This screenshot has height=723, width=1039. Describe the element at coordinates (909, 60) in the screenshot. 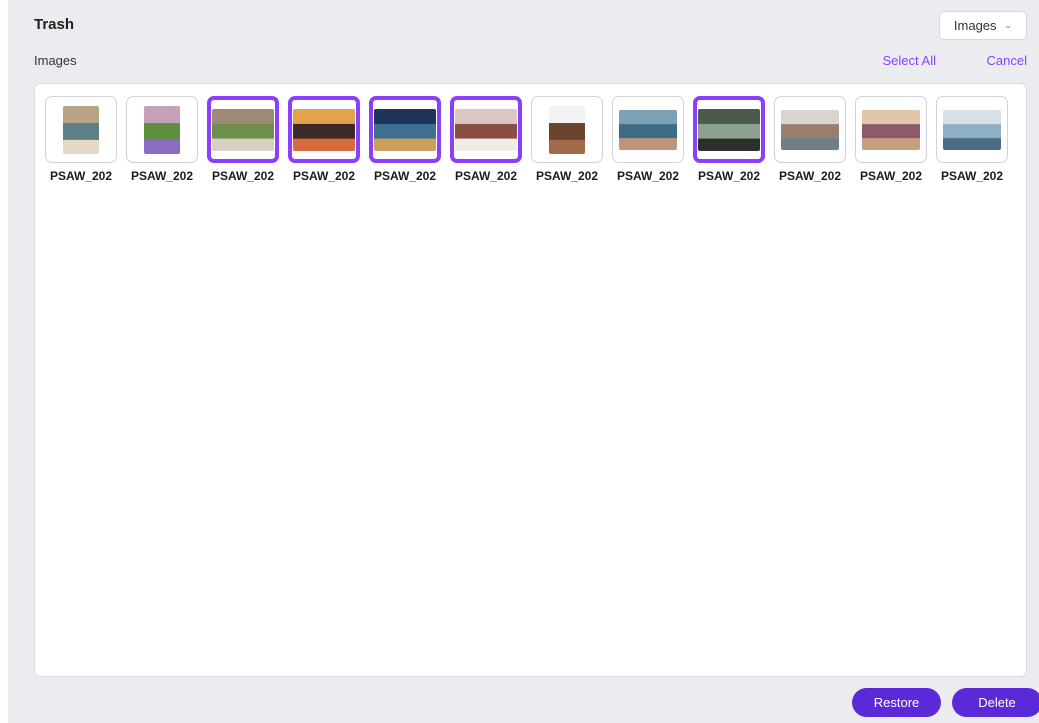

I see `select-all-link: Select All` at that location.